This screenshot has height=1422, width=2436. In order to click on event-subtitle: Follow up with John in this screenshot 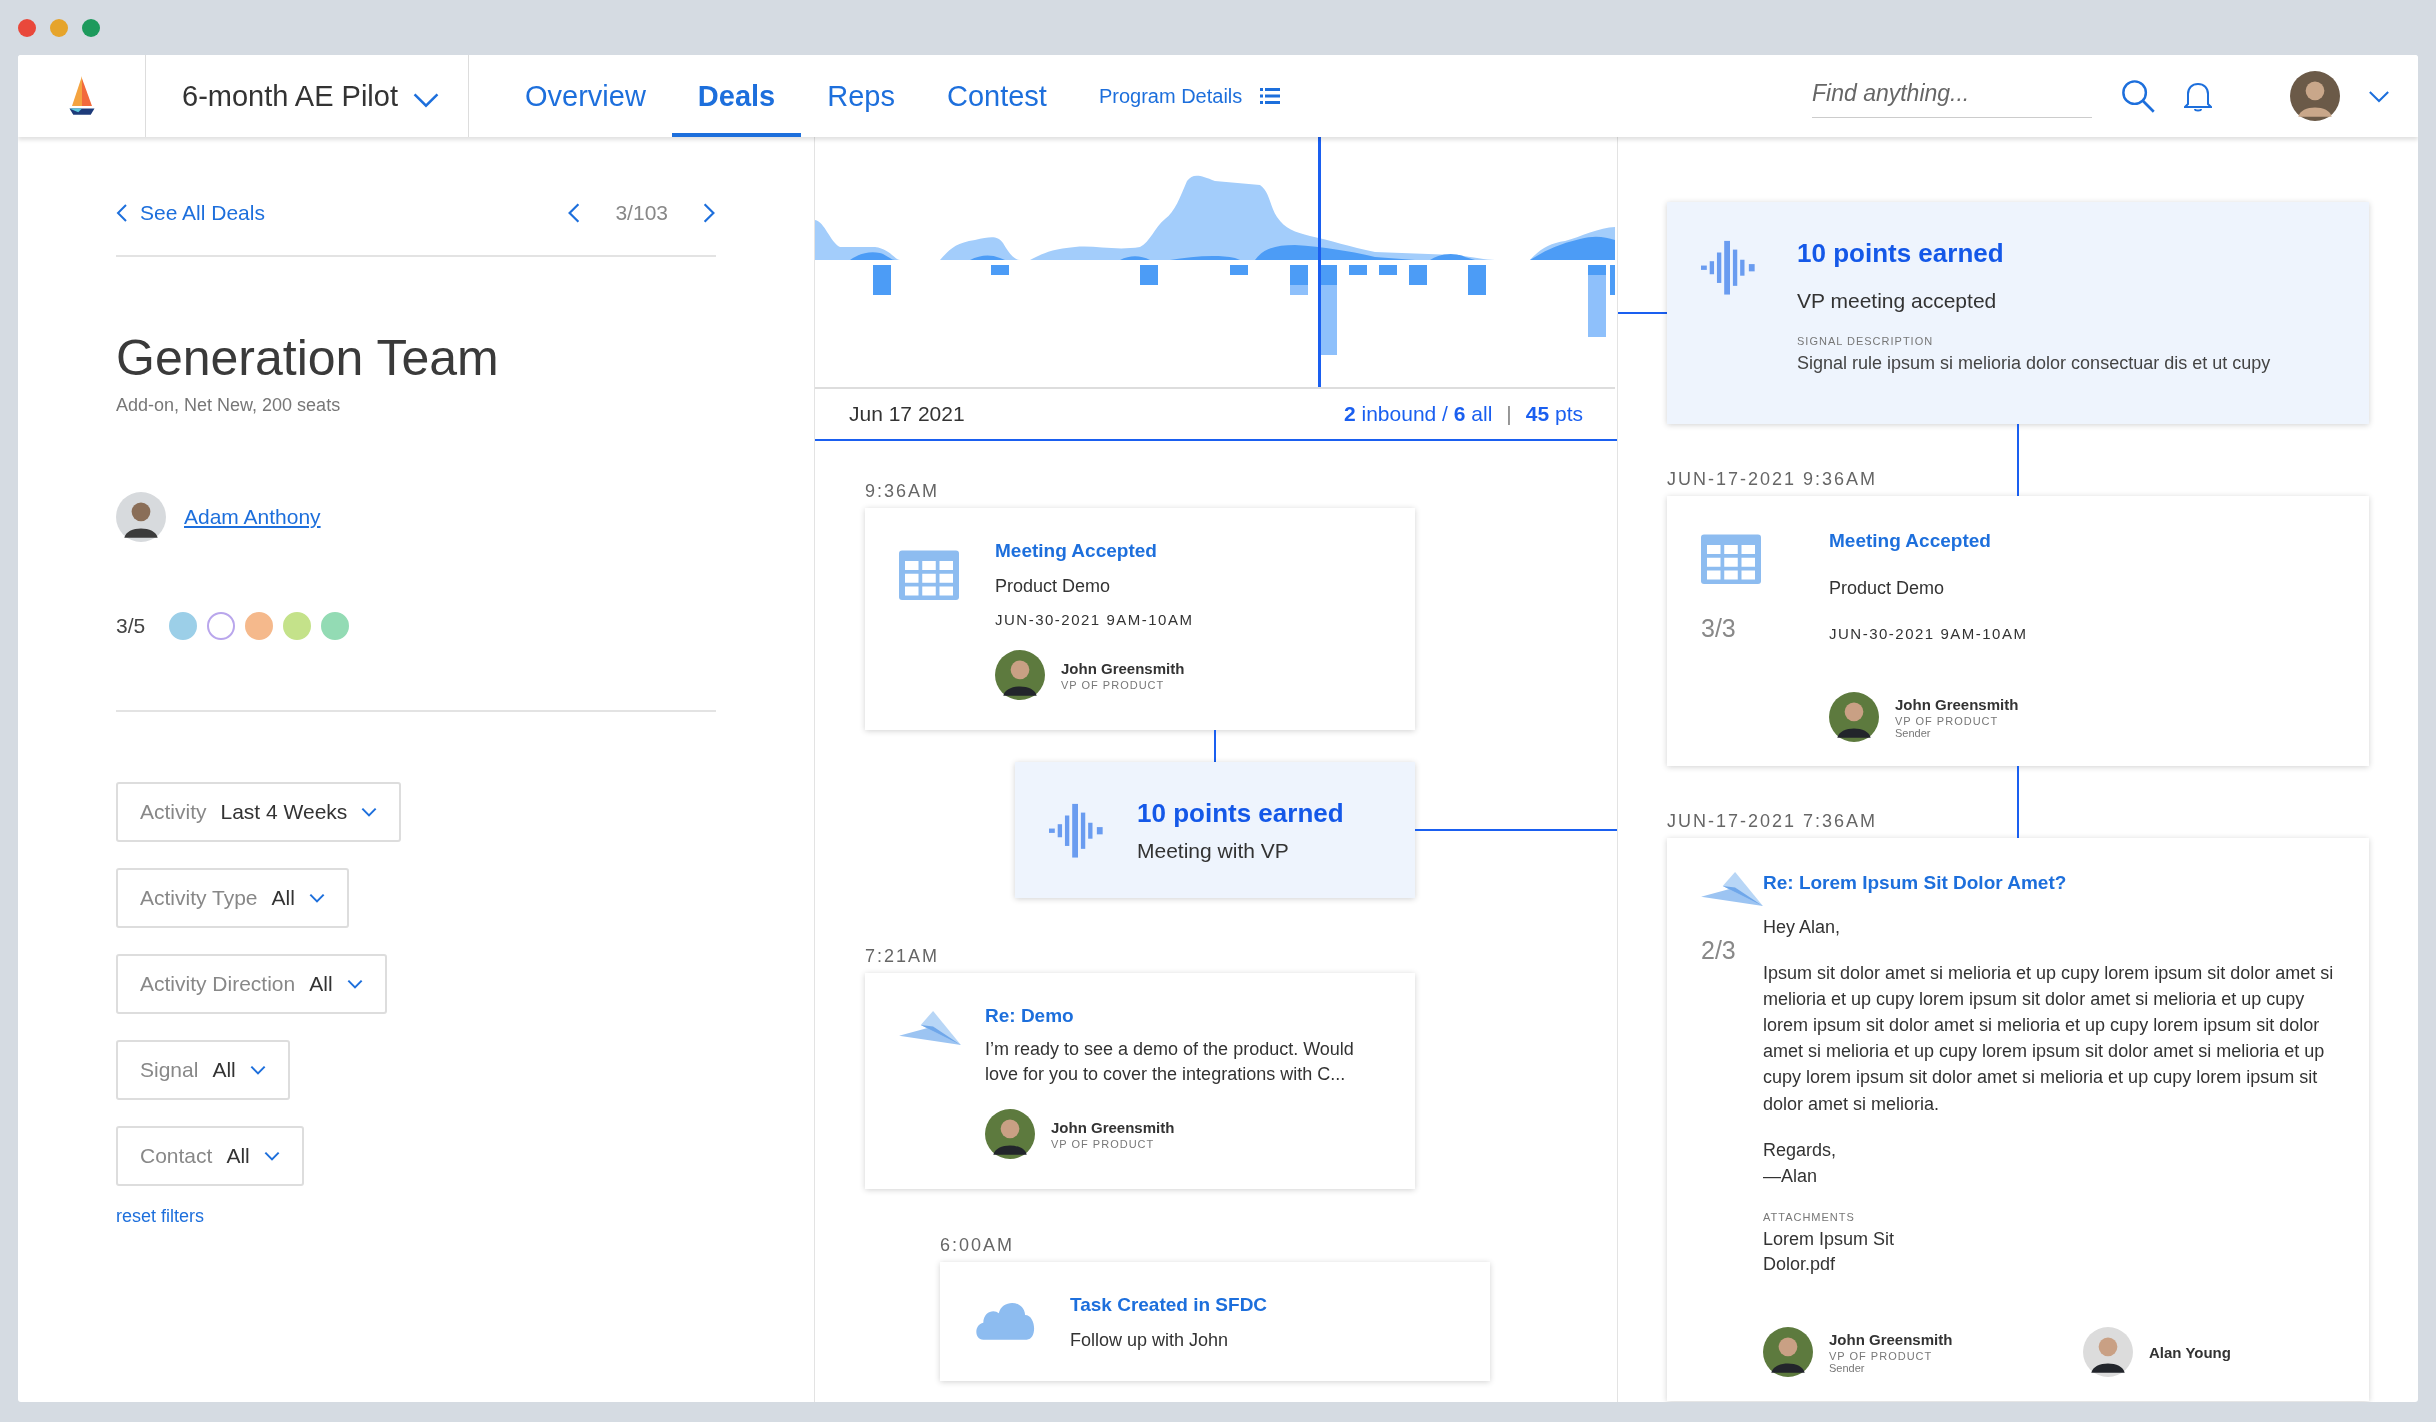, I will do `click(1150, 1341)`.